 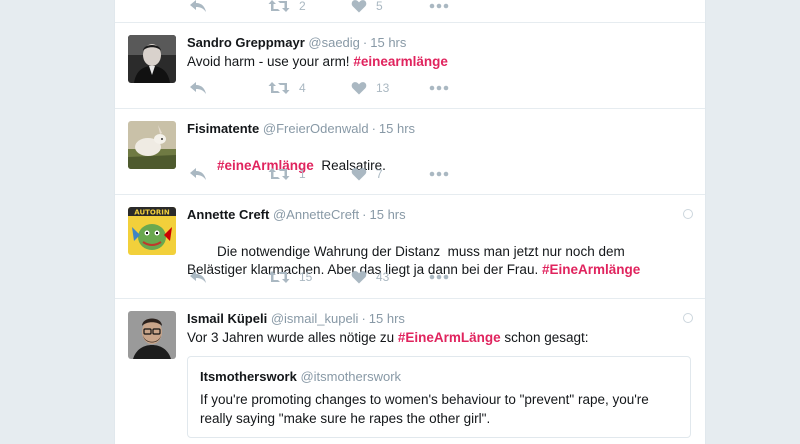 What do you see at coordinates (440, 166) in the screenshot?
I see `tweet-text: #eineArmlänge Realsatire.` at bounding box center [440, 166].